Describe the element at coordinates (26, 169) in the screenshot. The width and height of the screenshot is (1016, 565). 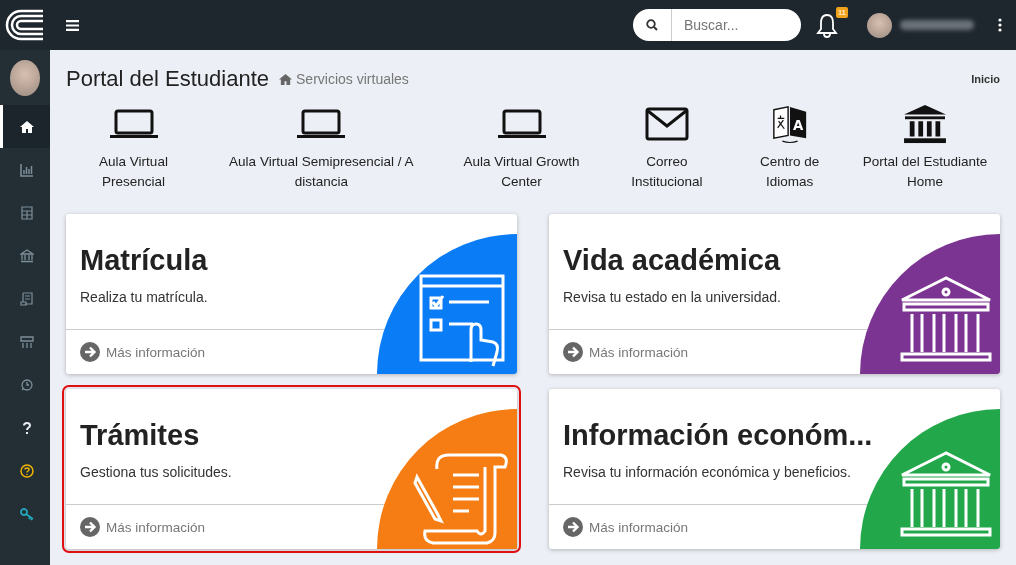
I see `chart-icon` at that location.